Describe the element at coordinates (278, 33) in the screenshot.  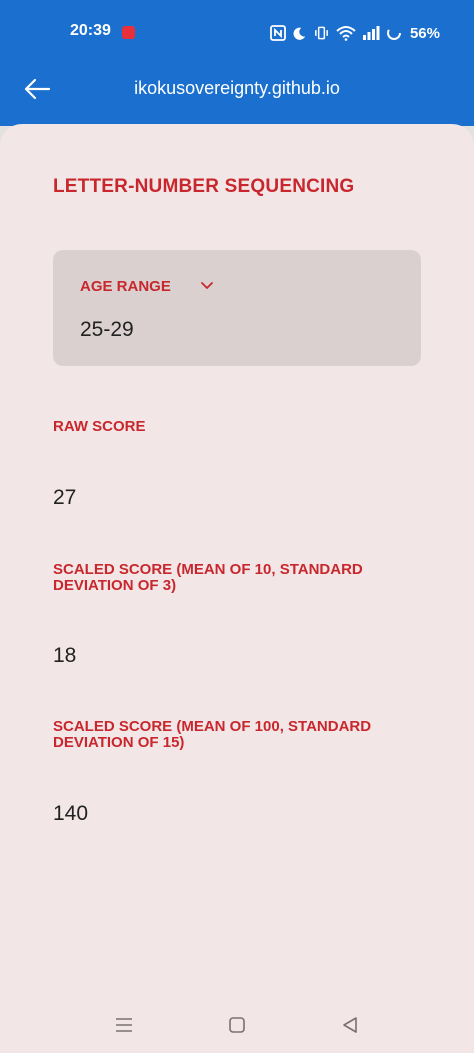
I see `nfc-icon` at that location.